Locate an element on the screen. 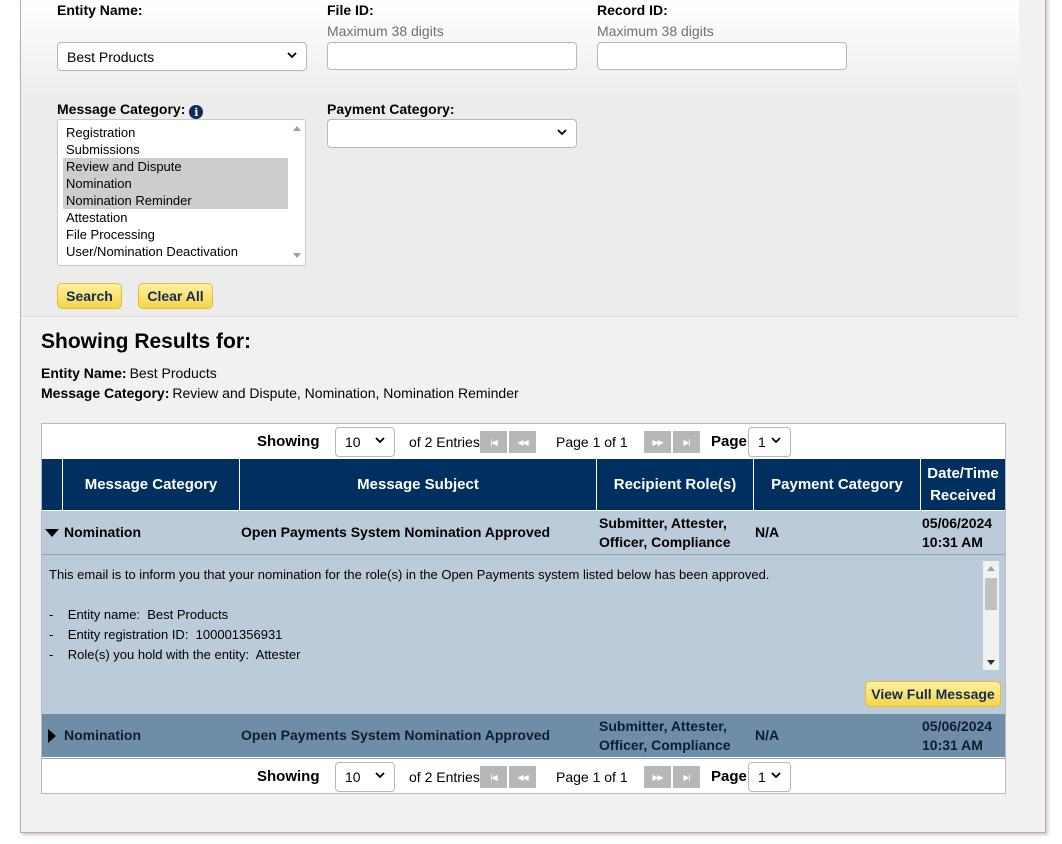  caret-down-icon is located at coordinates (52, 532).